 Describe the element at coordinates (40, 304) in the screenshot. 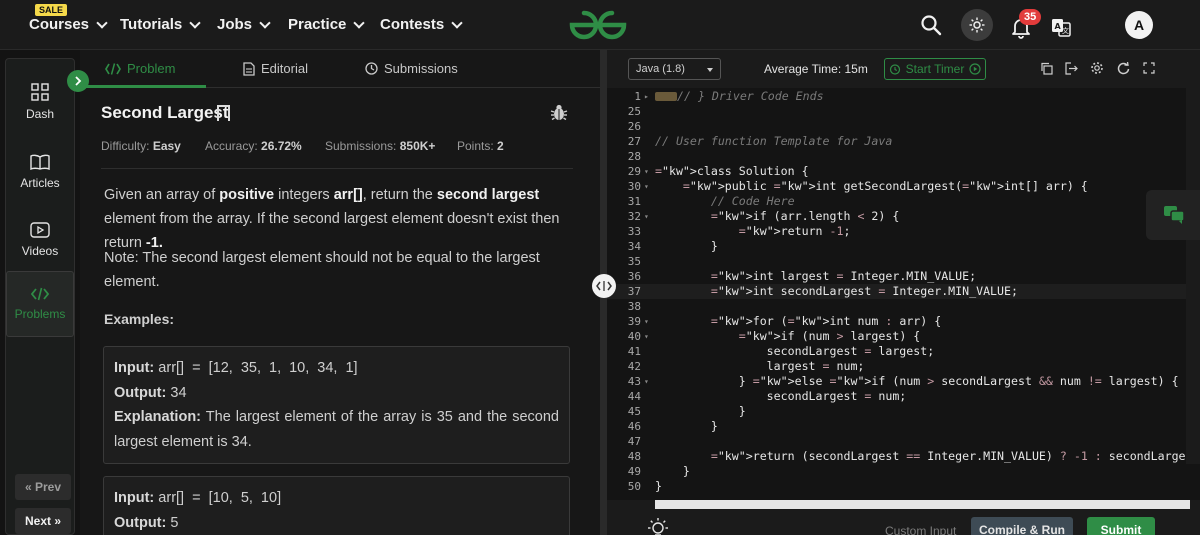

I see `sidebar-item-problems: Problems` at that location.